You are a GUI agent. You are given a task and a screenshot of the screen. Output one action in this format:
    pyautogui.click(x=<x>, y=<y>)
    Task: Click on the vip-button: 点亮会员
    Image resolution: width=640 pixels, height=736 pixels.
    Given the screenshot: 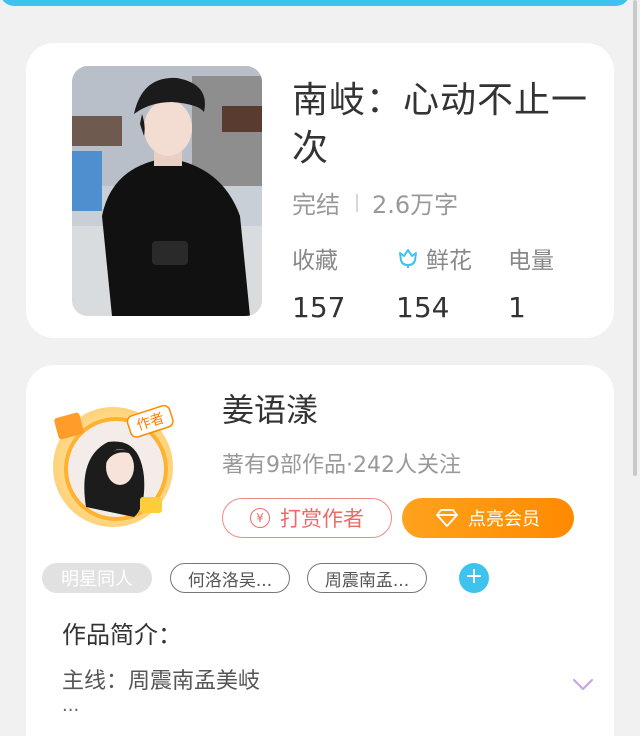 What is the action you would take?
    pyautogui.click(x=488, y=518)
    